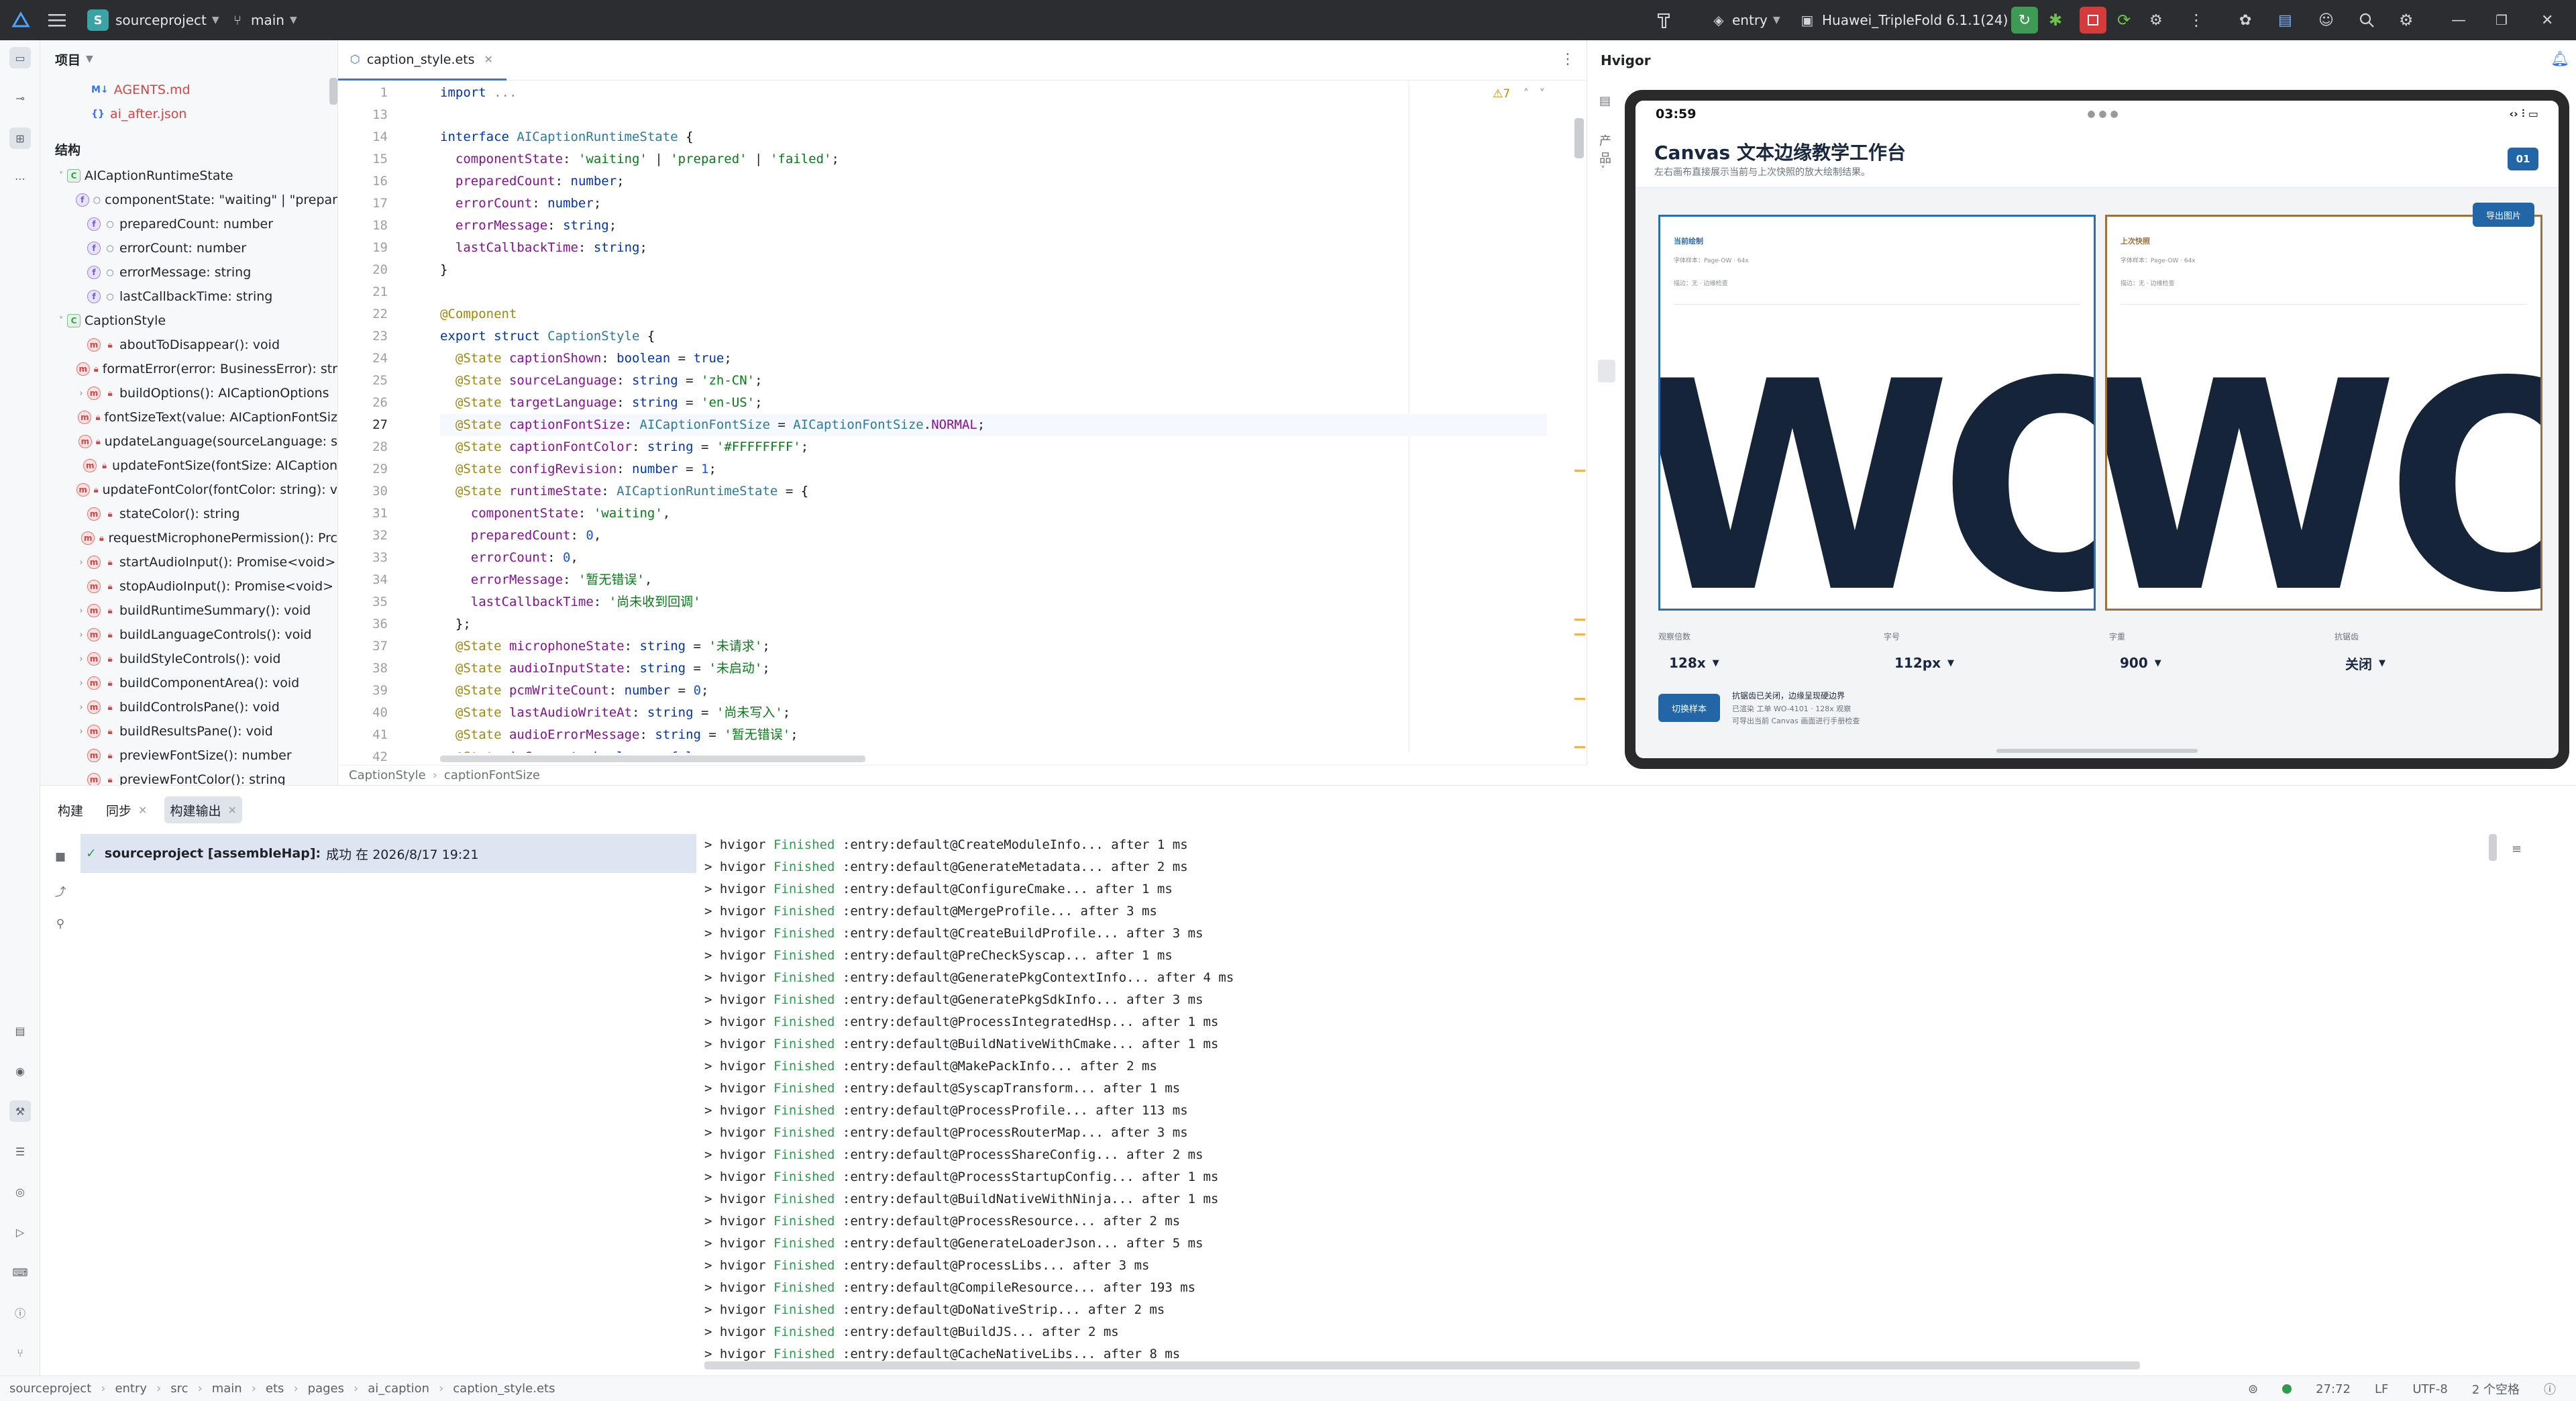  Describe the element at coordinates (2503, 215) in the screenshot. I see `export-image-button: 导出图片` at that location.